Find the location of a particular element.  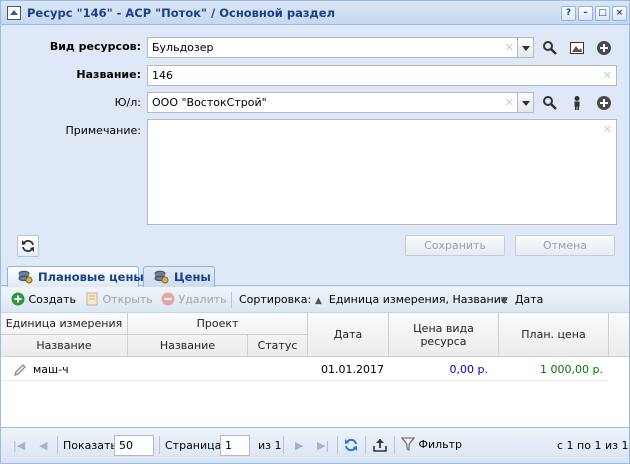

create-label: Создать is located at coordinates (52, 299).